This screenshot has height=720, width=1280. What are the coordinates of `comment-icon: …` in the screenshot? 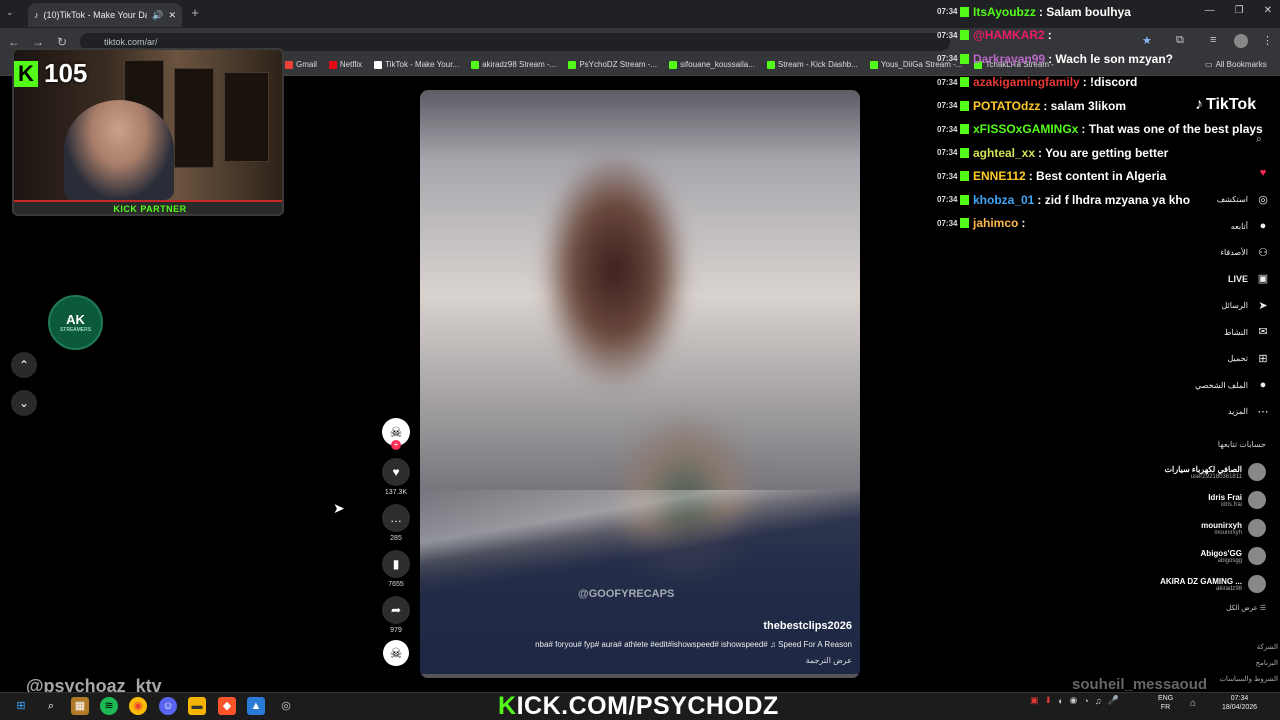 It's located at (396, 518).